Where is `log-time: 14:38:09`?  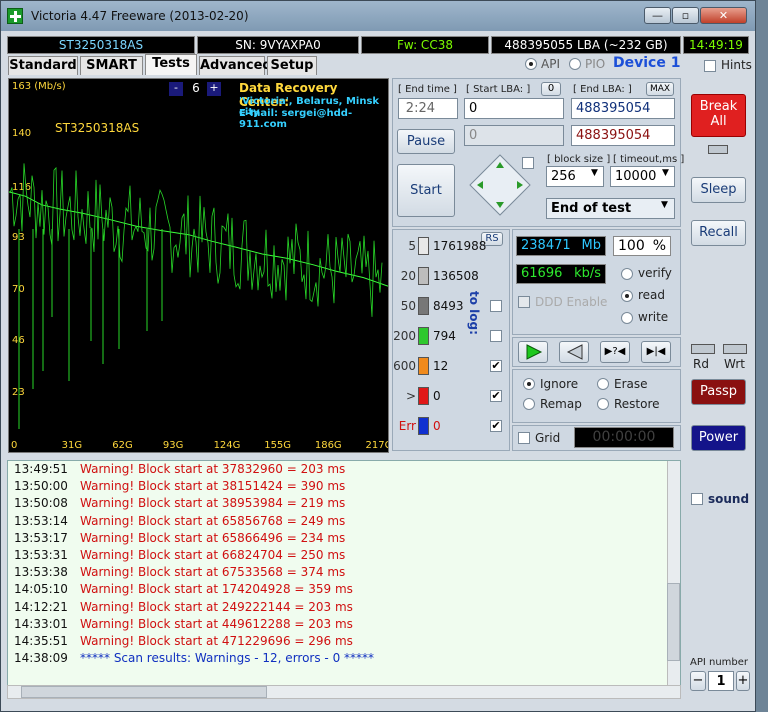 log-time: 14:38:09 is located at coordinates (41, 658).